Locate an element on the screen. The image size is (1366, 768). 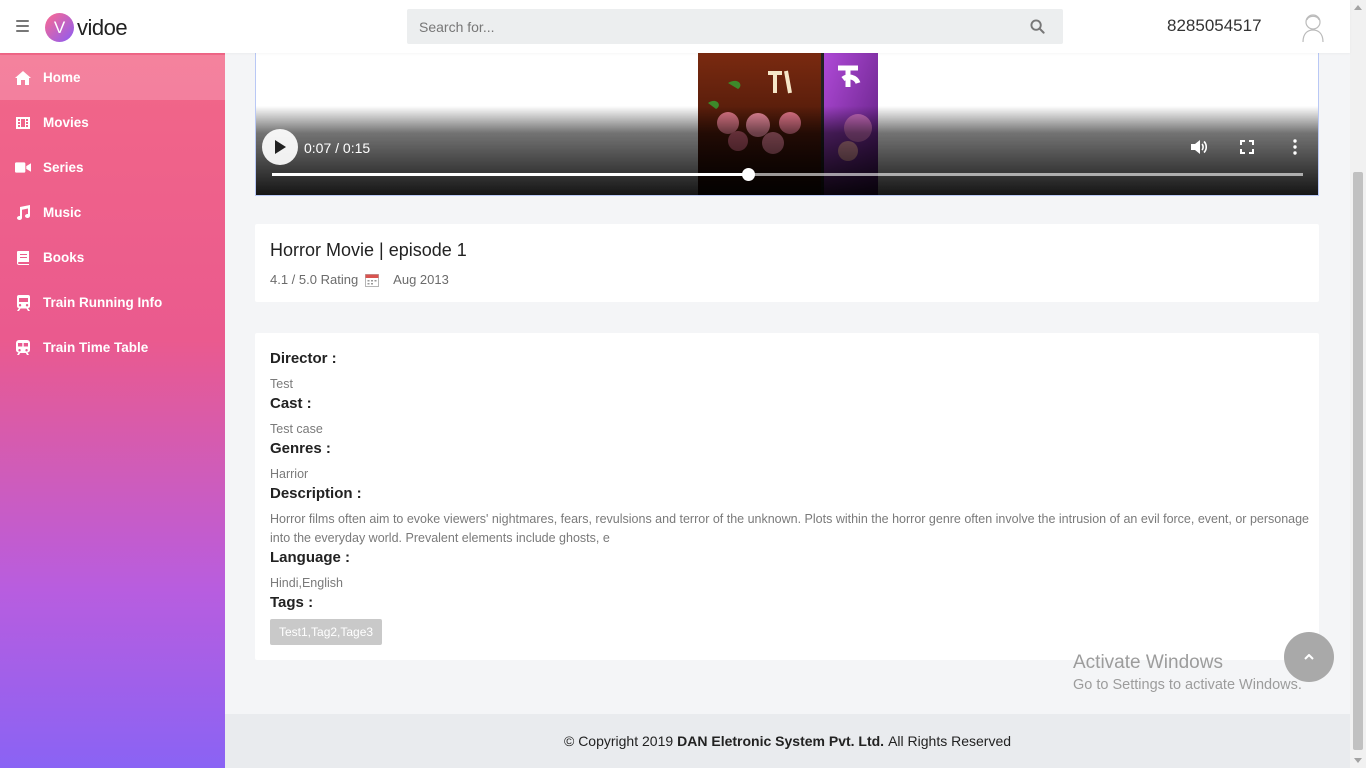
play-icon is located at coordinates (280, 147).